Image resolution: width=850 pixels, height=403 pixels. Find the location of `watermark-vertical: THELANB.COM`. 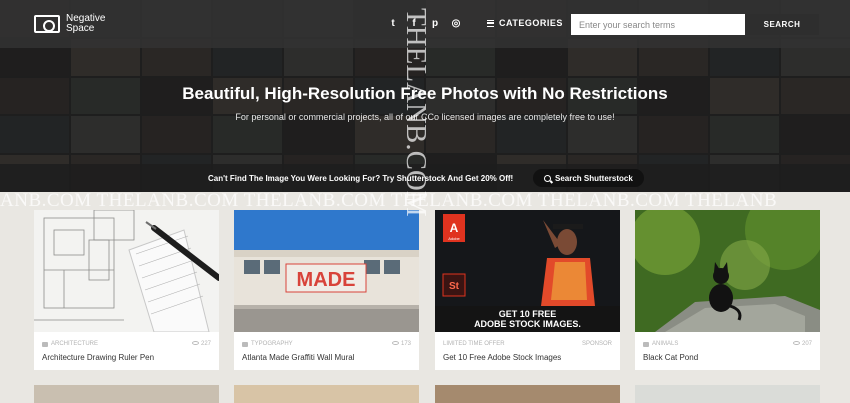

watermark-vertical: THELANB.COM is located at coordinates (416, 112).